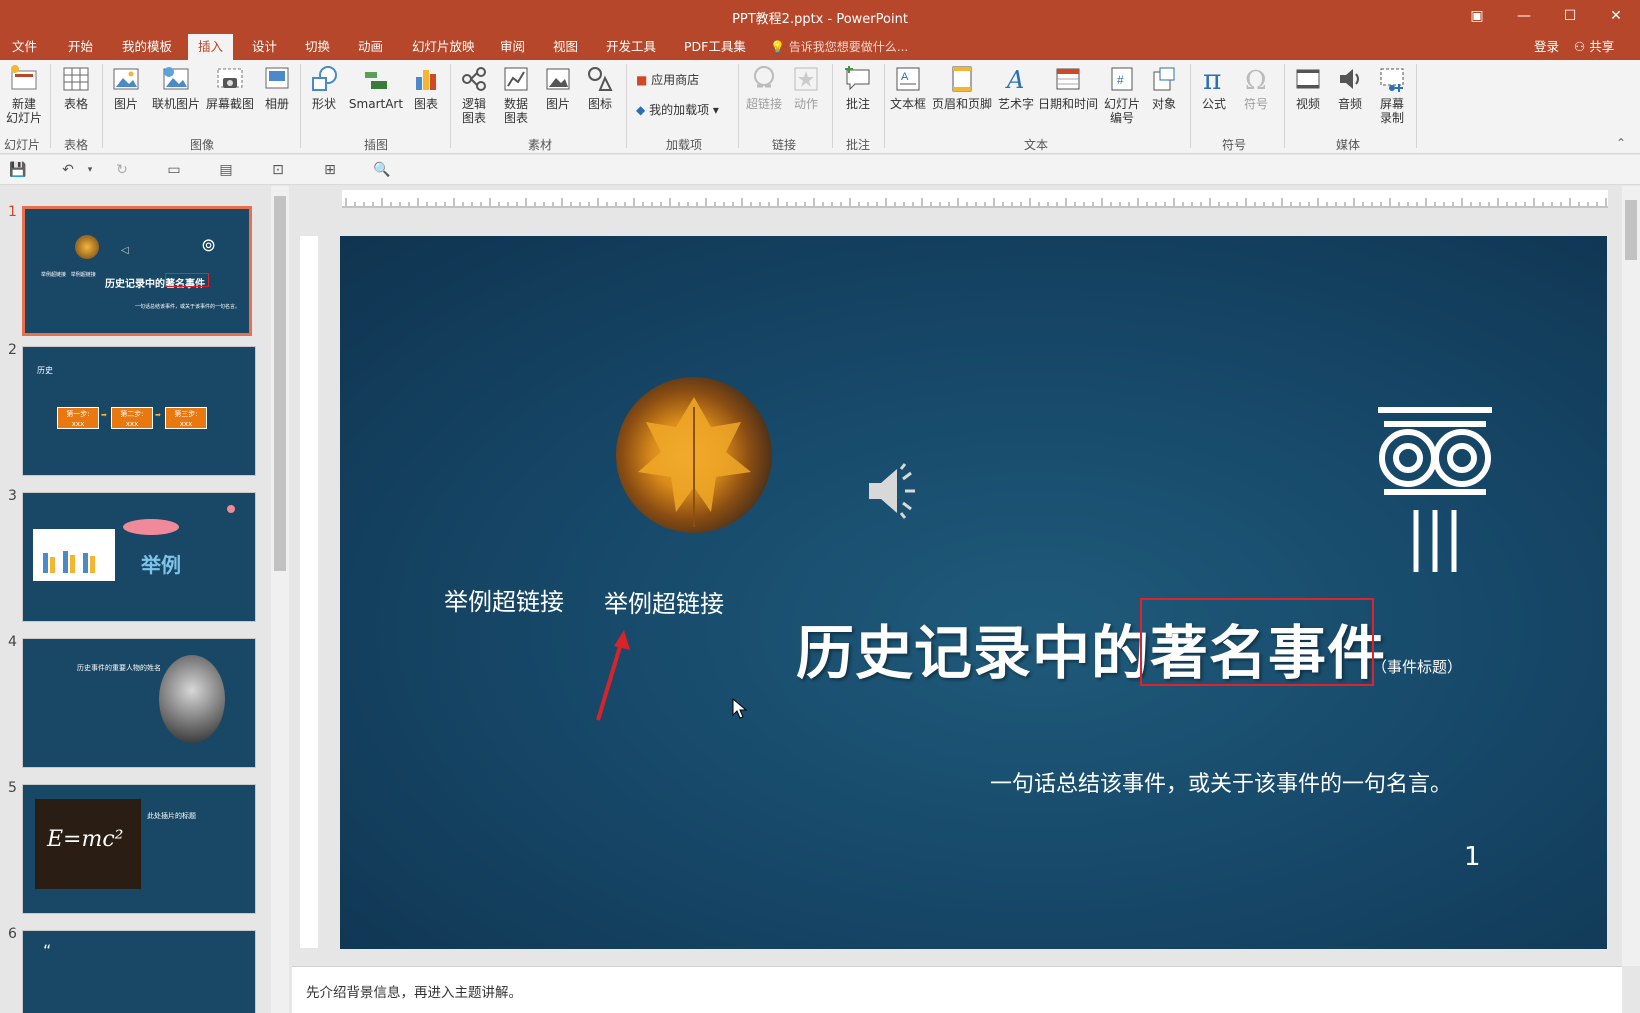 The height and width of the screenshot is (1013, 1640). I want to click on slide-number-button: # 幻灯片 编号, so click(1122, 94).